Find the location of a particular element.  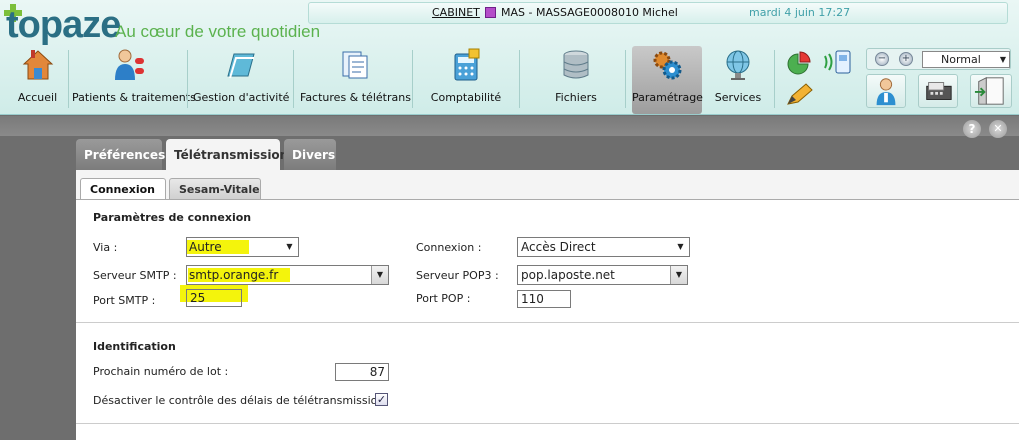

port-smtp-label: Port SMTP : is located at coordinates (124, 300).